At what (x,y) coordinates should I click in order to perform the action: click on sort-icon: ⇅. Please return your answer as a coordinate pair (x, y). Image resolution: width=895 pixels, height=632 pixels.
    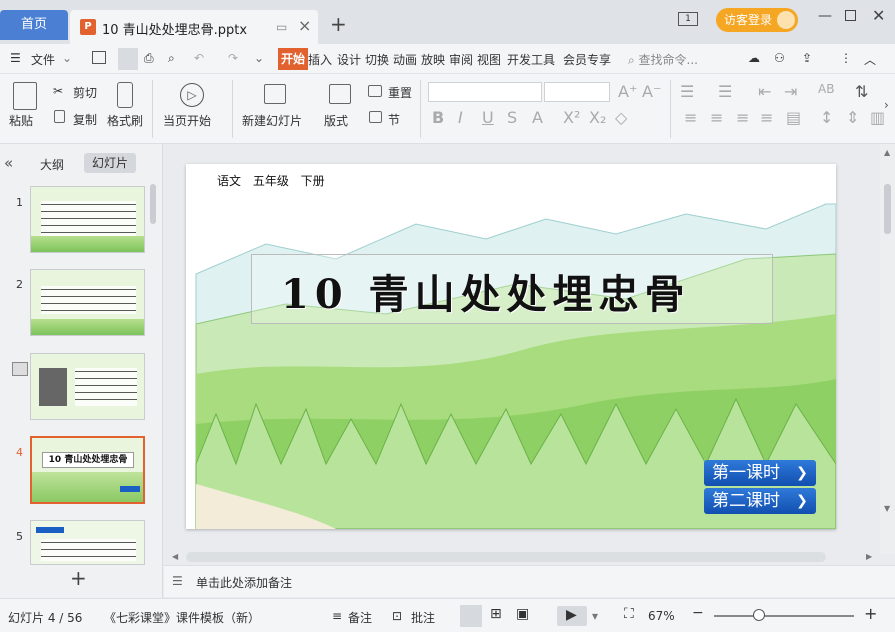
    Looking at the image, I should click on (861, 91).